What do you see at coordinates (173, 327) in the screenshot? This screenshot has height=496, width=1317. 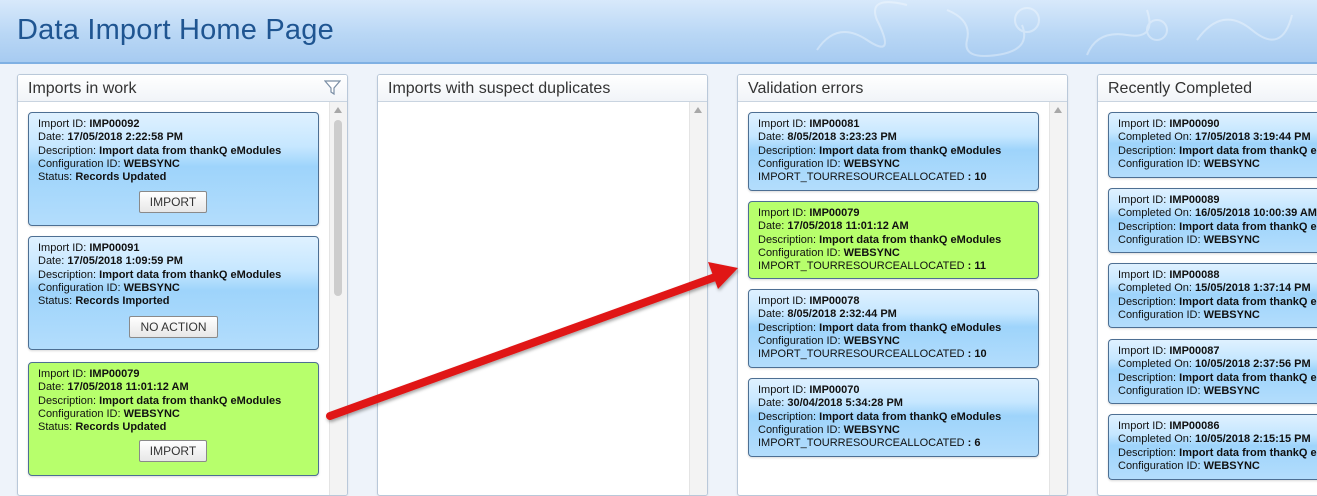 I see `no-action-button: NO ACTION` at bounding box center [173, 327].